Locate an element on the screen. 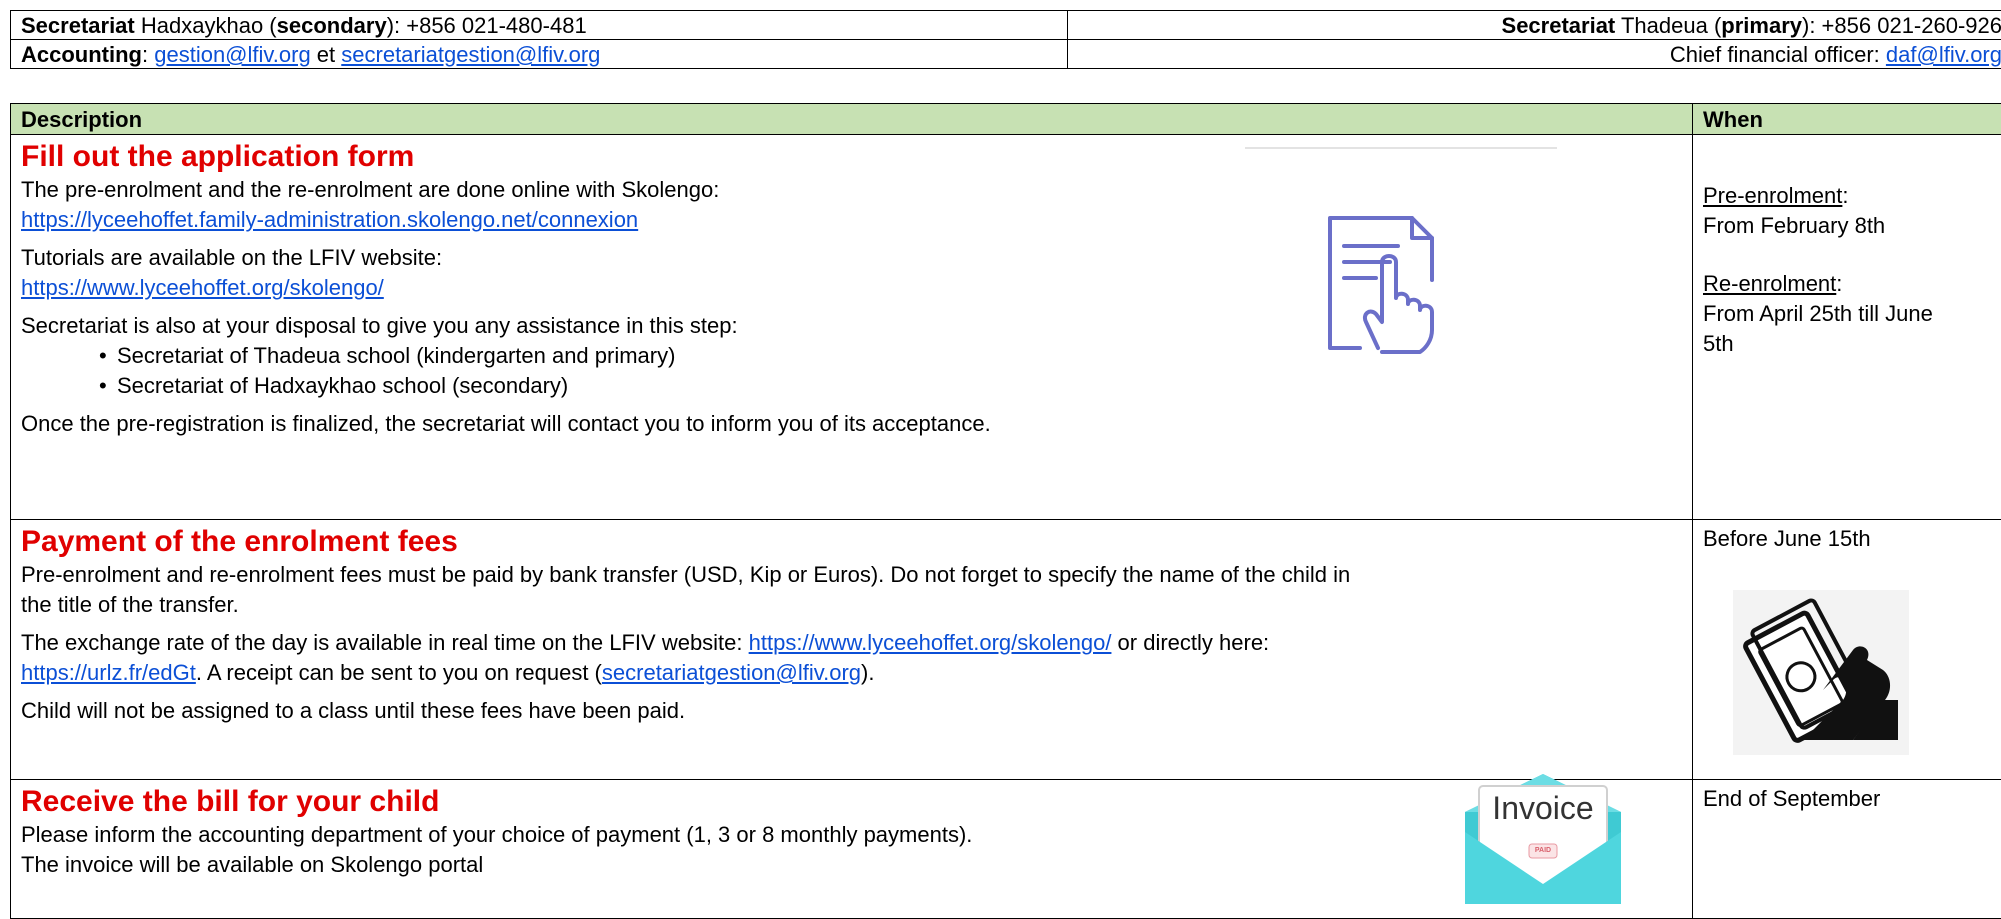 The image size is (2001, 919). pre-enrolment-label: Pre-enrolment is located at coordinates (1773, 195).